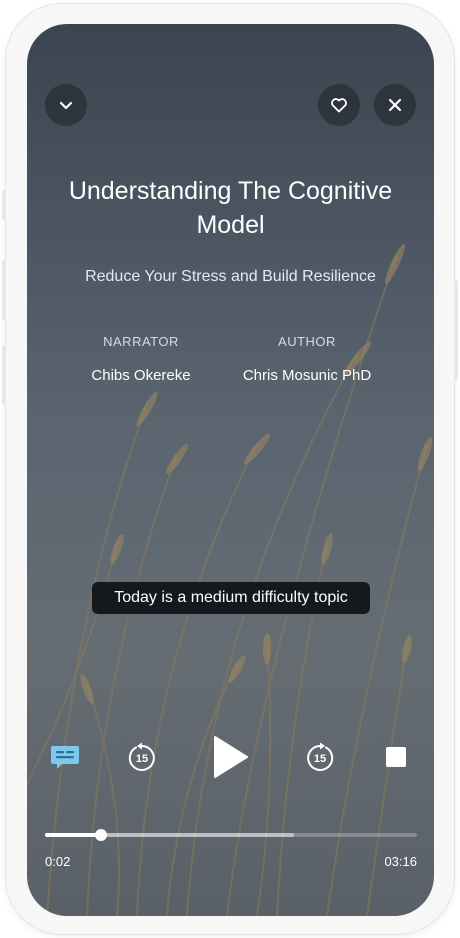  I want to click on narrator-name: Chibs Okereke, so click(141, 375).